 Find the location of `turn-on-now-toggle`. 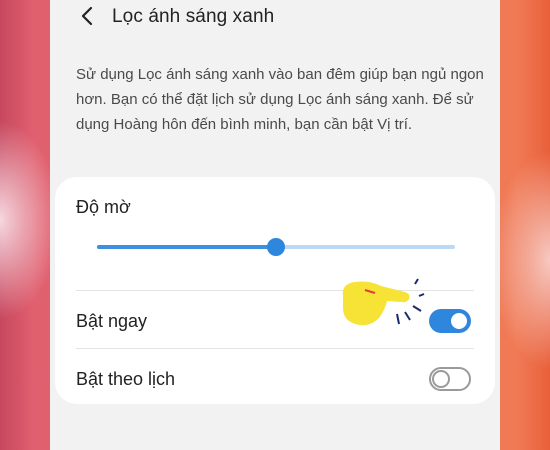

turn-on-now-toggle is located at coordinates (450, 321).